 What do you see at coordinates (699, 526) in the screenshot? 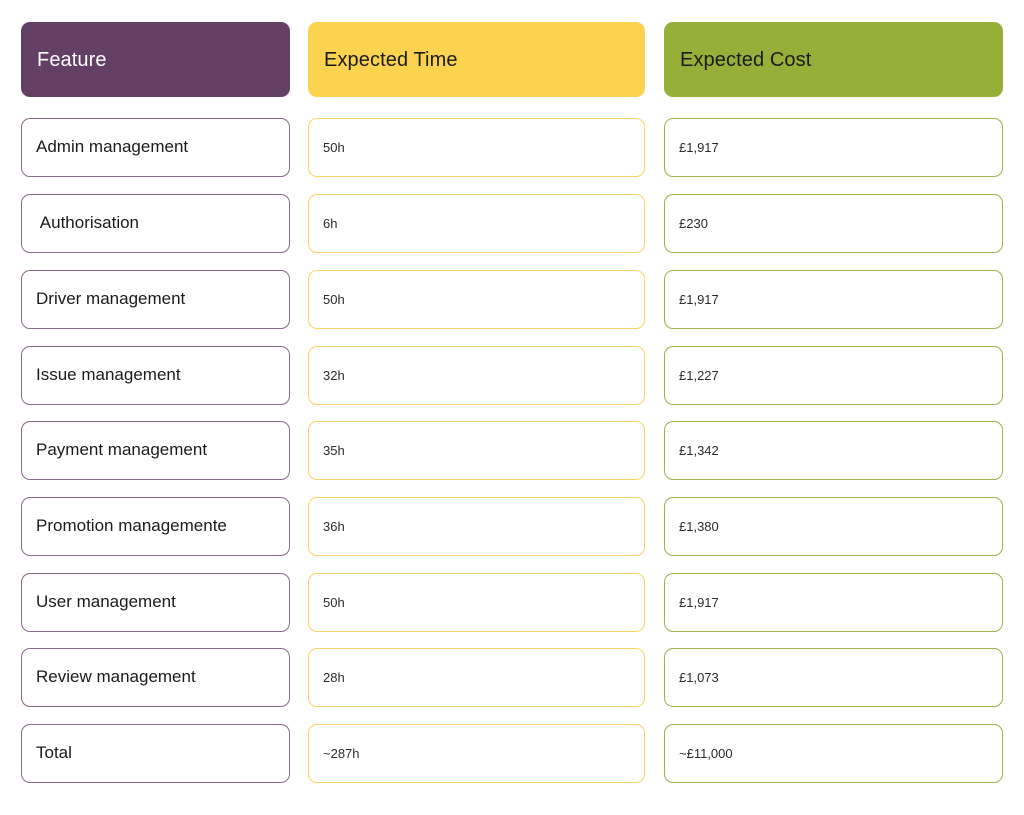
I see `cell-expected-cost: £1,380` at bounding box center [699, 526].